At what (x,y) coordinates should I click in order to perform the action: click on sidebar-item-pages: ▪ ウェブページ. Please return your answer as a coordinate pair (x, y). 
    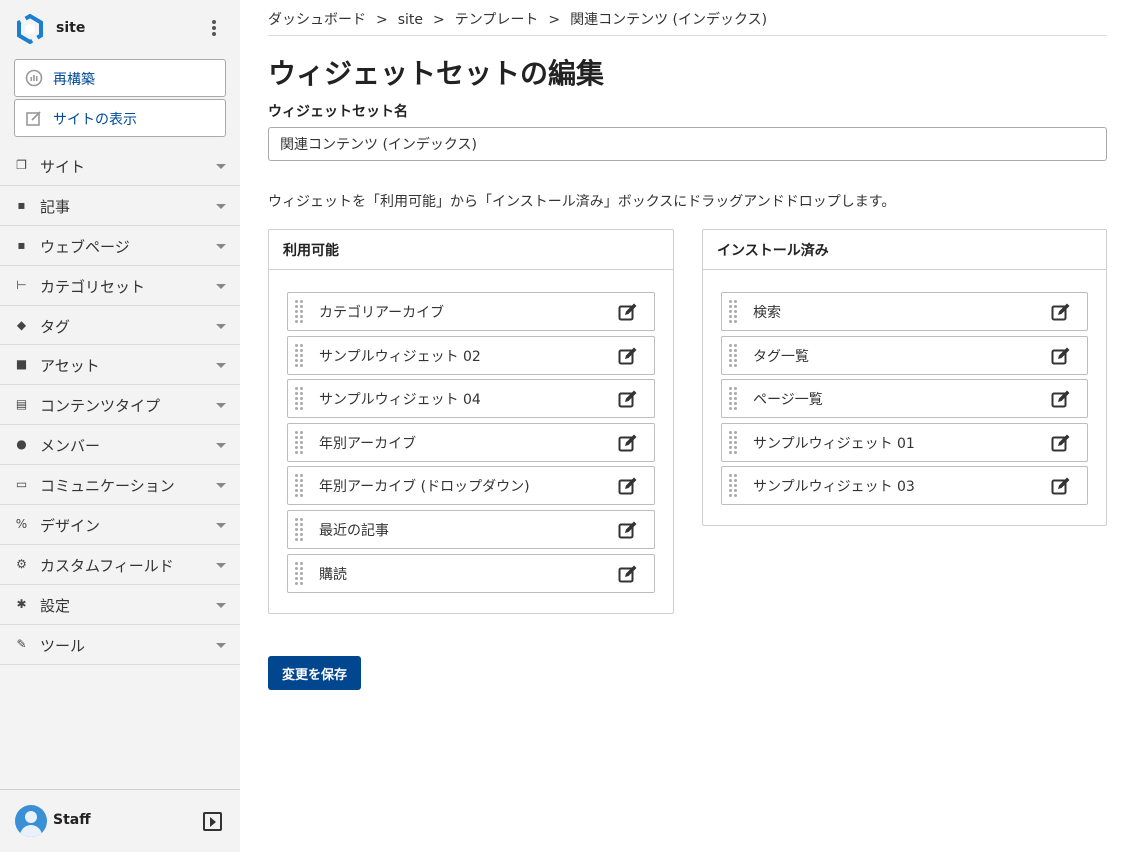
    Looking at the image, I should click on (120, 246).